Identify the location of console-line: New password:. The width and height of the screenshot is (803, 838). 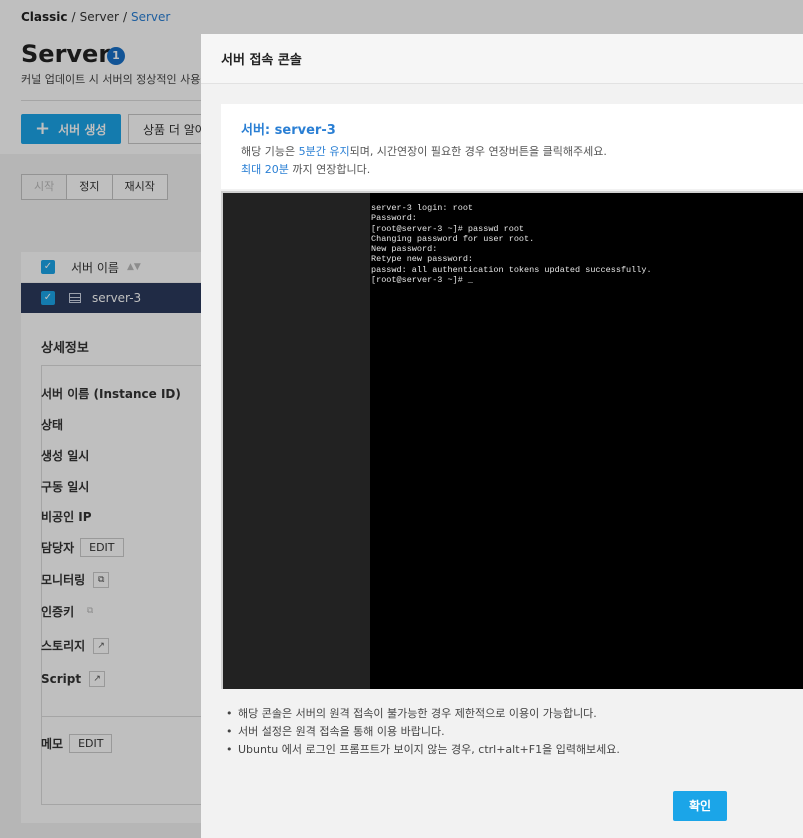
(404, 249).